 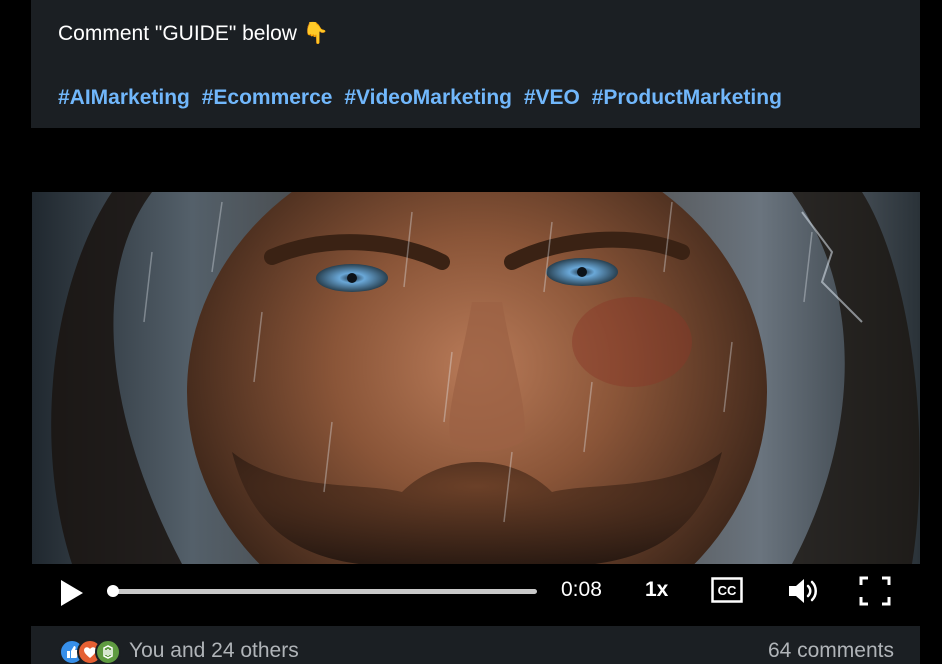 I want to click on volume-icon, so click(x=803, y=591).